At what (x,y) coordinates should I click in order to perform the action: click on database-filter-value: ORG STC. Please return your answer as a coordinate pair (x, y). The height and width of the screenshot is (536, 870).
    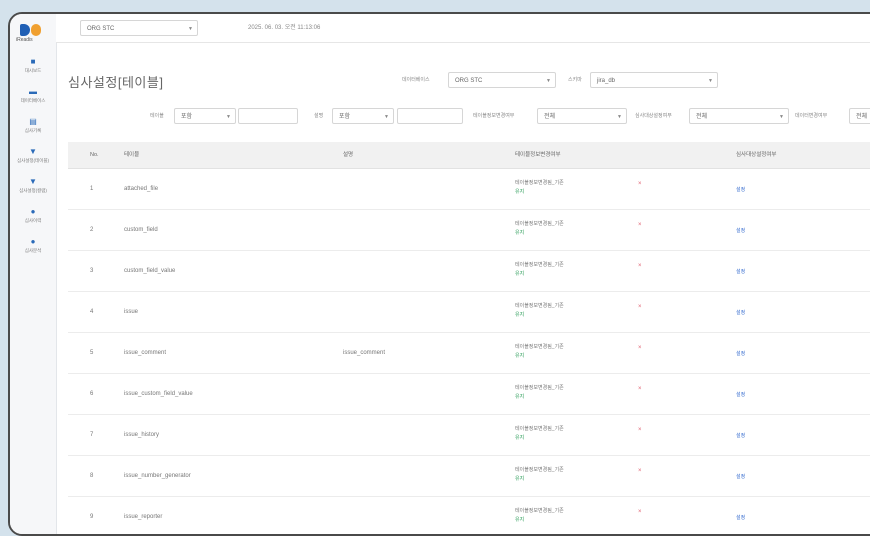
    Looking at the image, I should click on (469, 81).